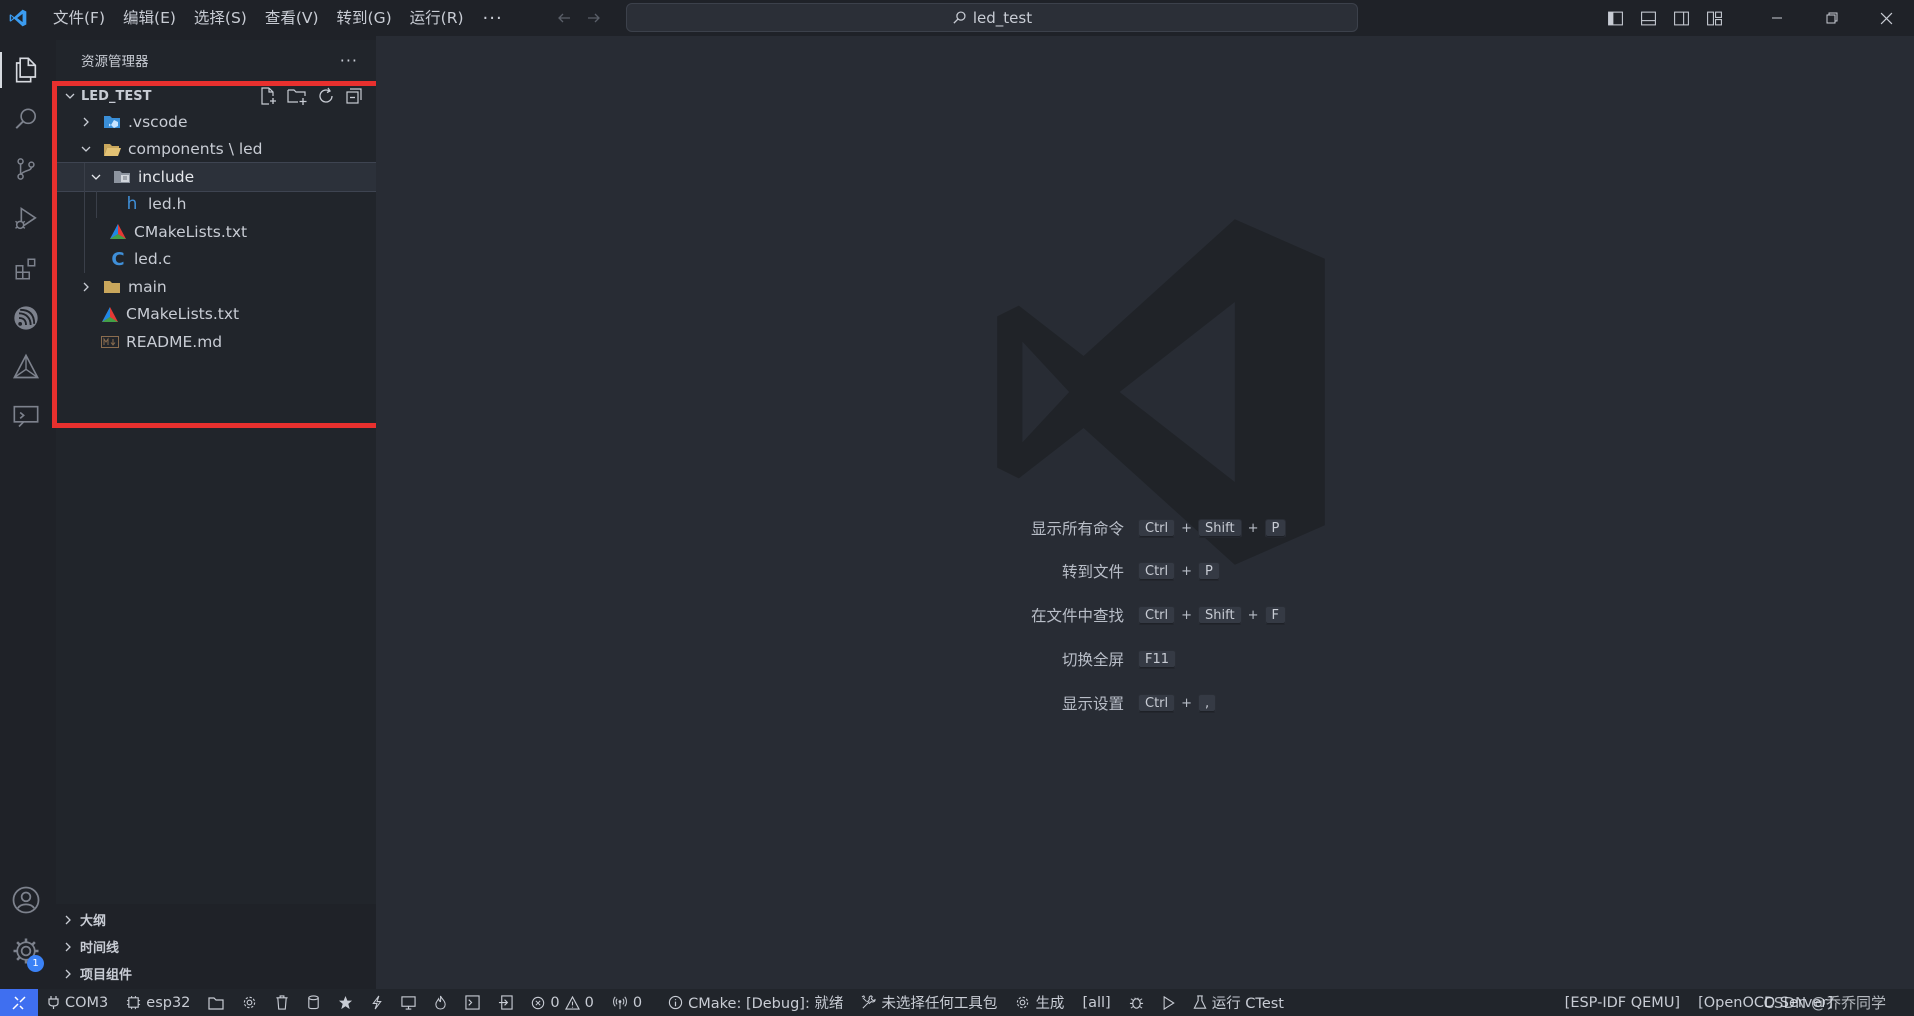 The width and height of the screenshot is (1914, 1016). I want to click on sdk-config-folder-item, so click(216, 1002).